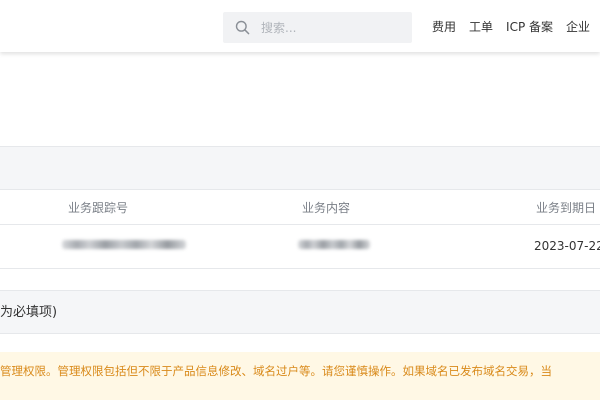 The image size is (600, 400). Describe the element at coordinates (334, 244) in the screenshot. I see `business-content-redacted` at that location.